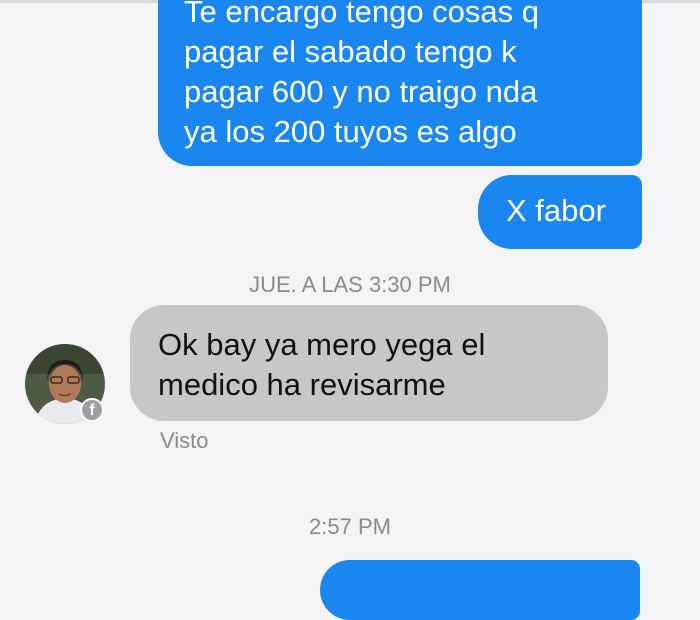  I want to click on message-line: Te encargo tengo cosas q, so click(362, 14).